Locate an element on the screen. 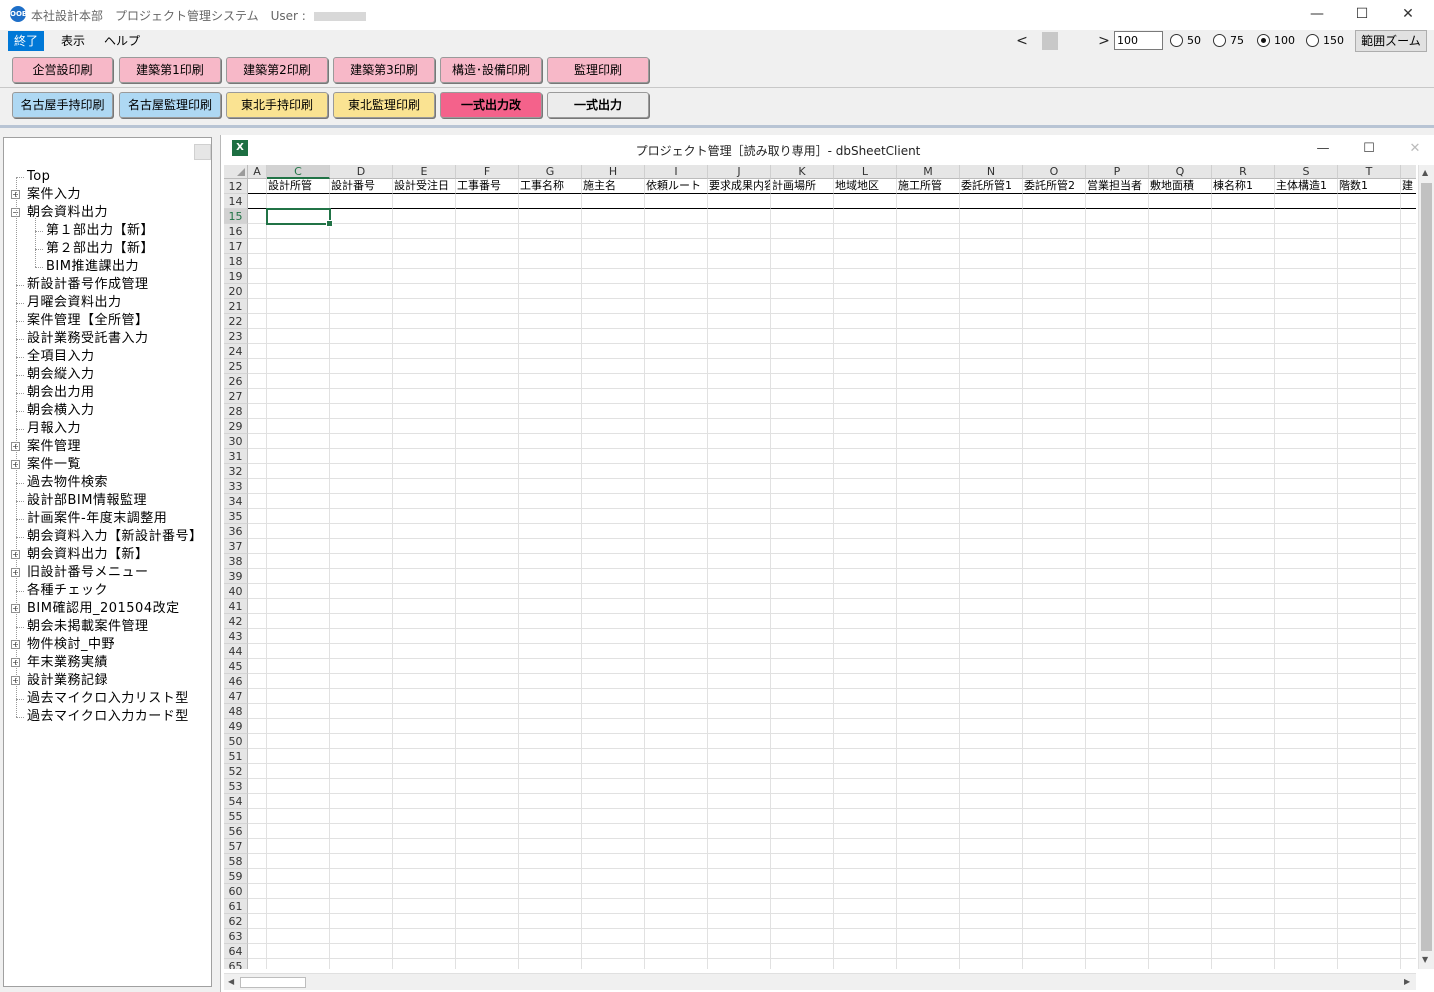  column-header: P is located at coordinates (1117, 172).